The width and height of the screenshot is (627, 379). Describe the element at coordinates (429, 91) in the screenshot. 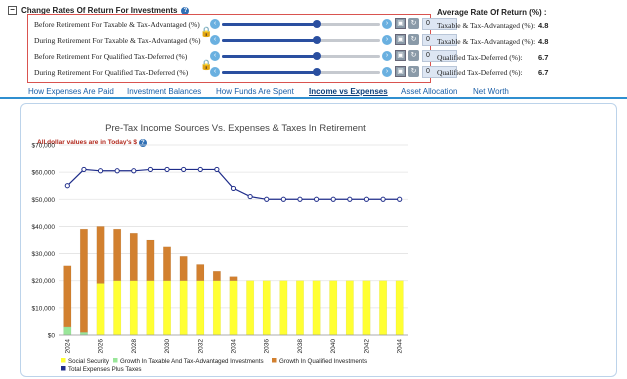

I see `tab-asset-allocation: Asset Allocation` at that location.